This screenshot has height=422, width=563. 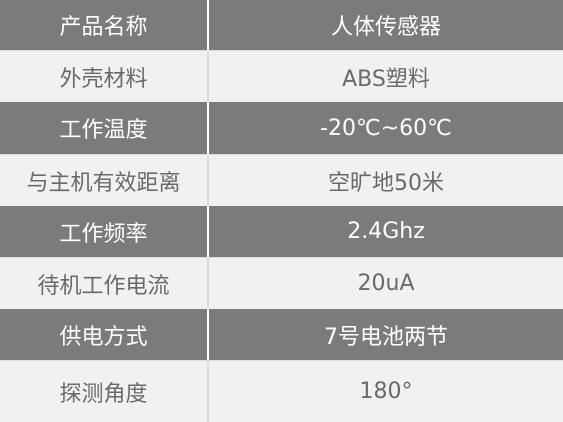 I want to click on spec-label: 与主机有效距离, so click(x=103, y=180).